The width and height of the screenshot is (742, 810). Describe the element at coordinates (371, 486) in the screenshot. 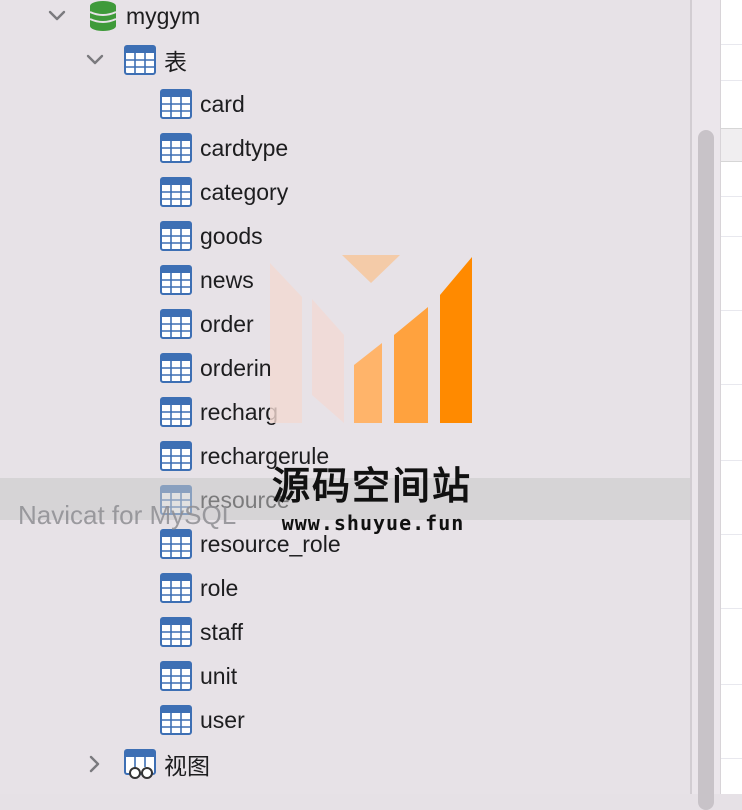

I see `watermark-title: 源码空间站` at that location.